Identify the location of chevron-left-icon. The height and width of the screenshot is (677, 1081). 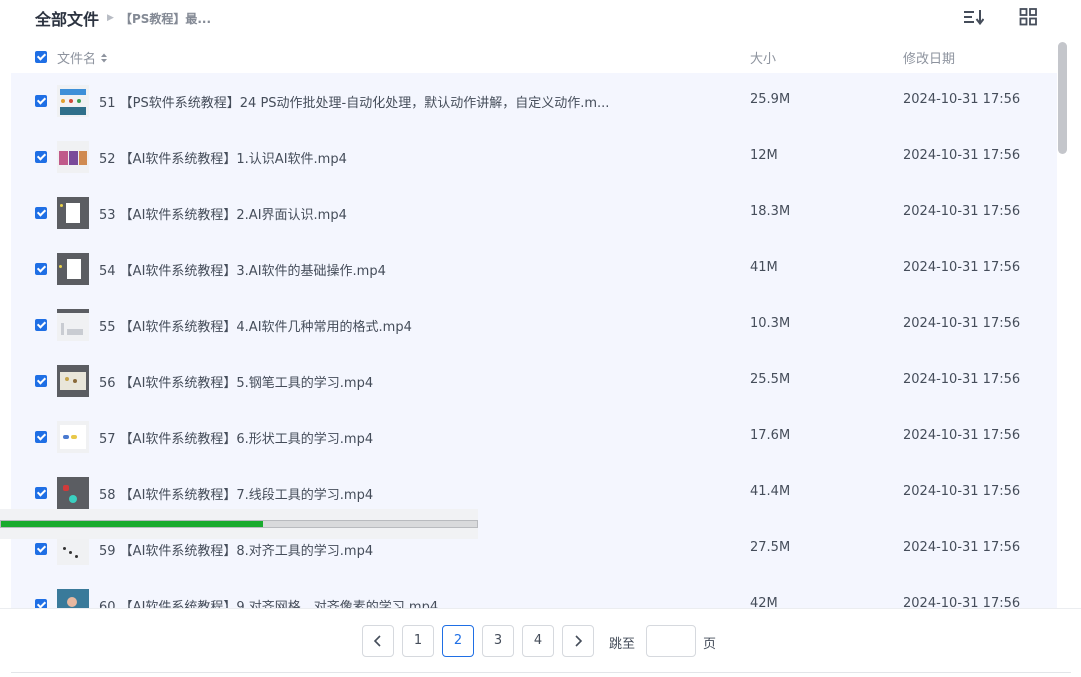
(377, 641).